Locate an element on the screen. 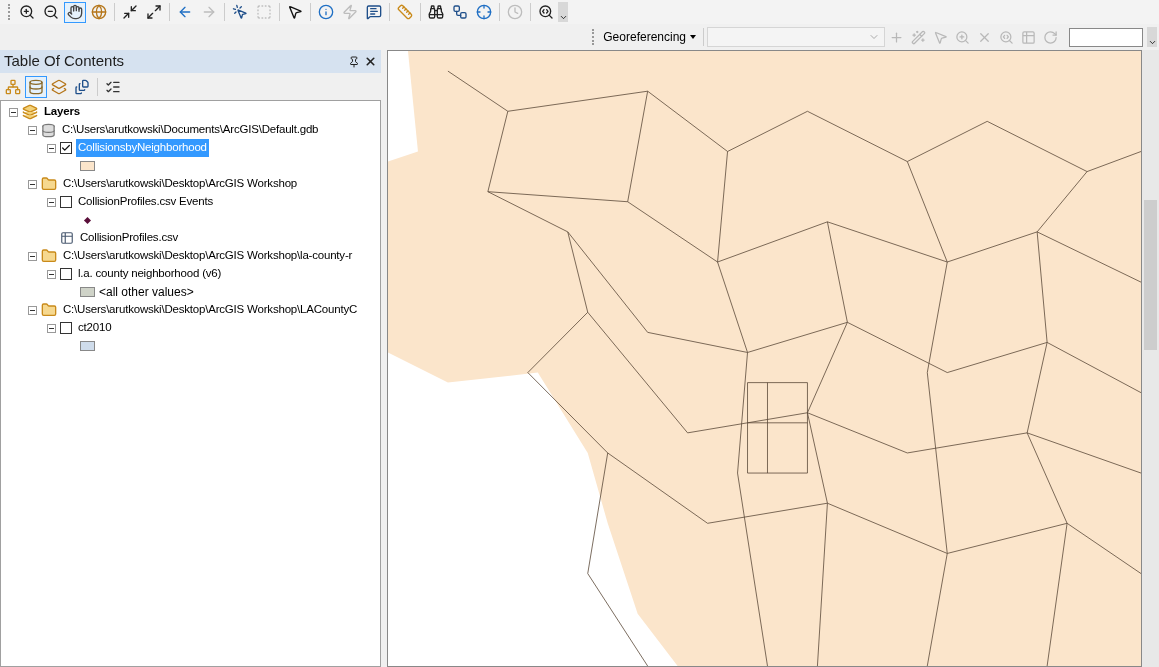 Image resolution: width=1159 pixels, height=667 pixels. globe-icon is located at coordinates (99, 12).